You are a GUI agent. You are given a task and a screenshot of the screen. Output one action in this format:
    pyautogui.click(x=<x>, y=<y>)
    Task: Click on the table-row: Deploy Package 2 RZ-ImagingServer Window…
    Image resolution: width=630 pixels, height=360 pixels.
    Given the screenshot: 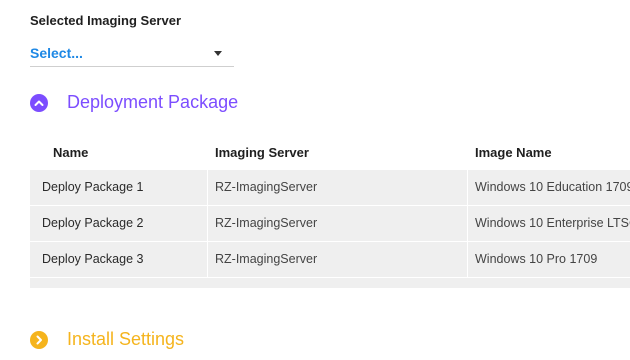 What is the action you would take?
    pyautogui.click(x=330, y=224)
    